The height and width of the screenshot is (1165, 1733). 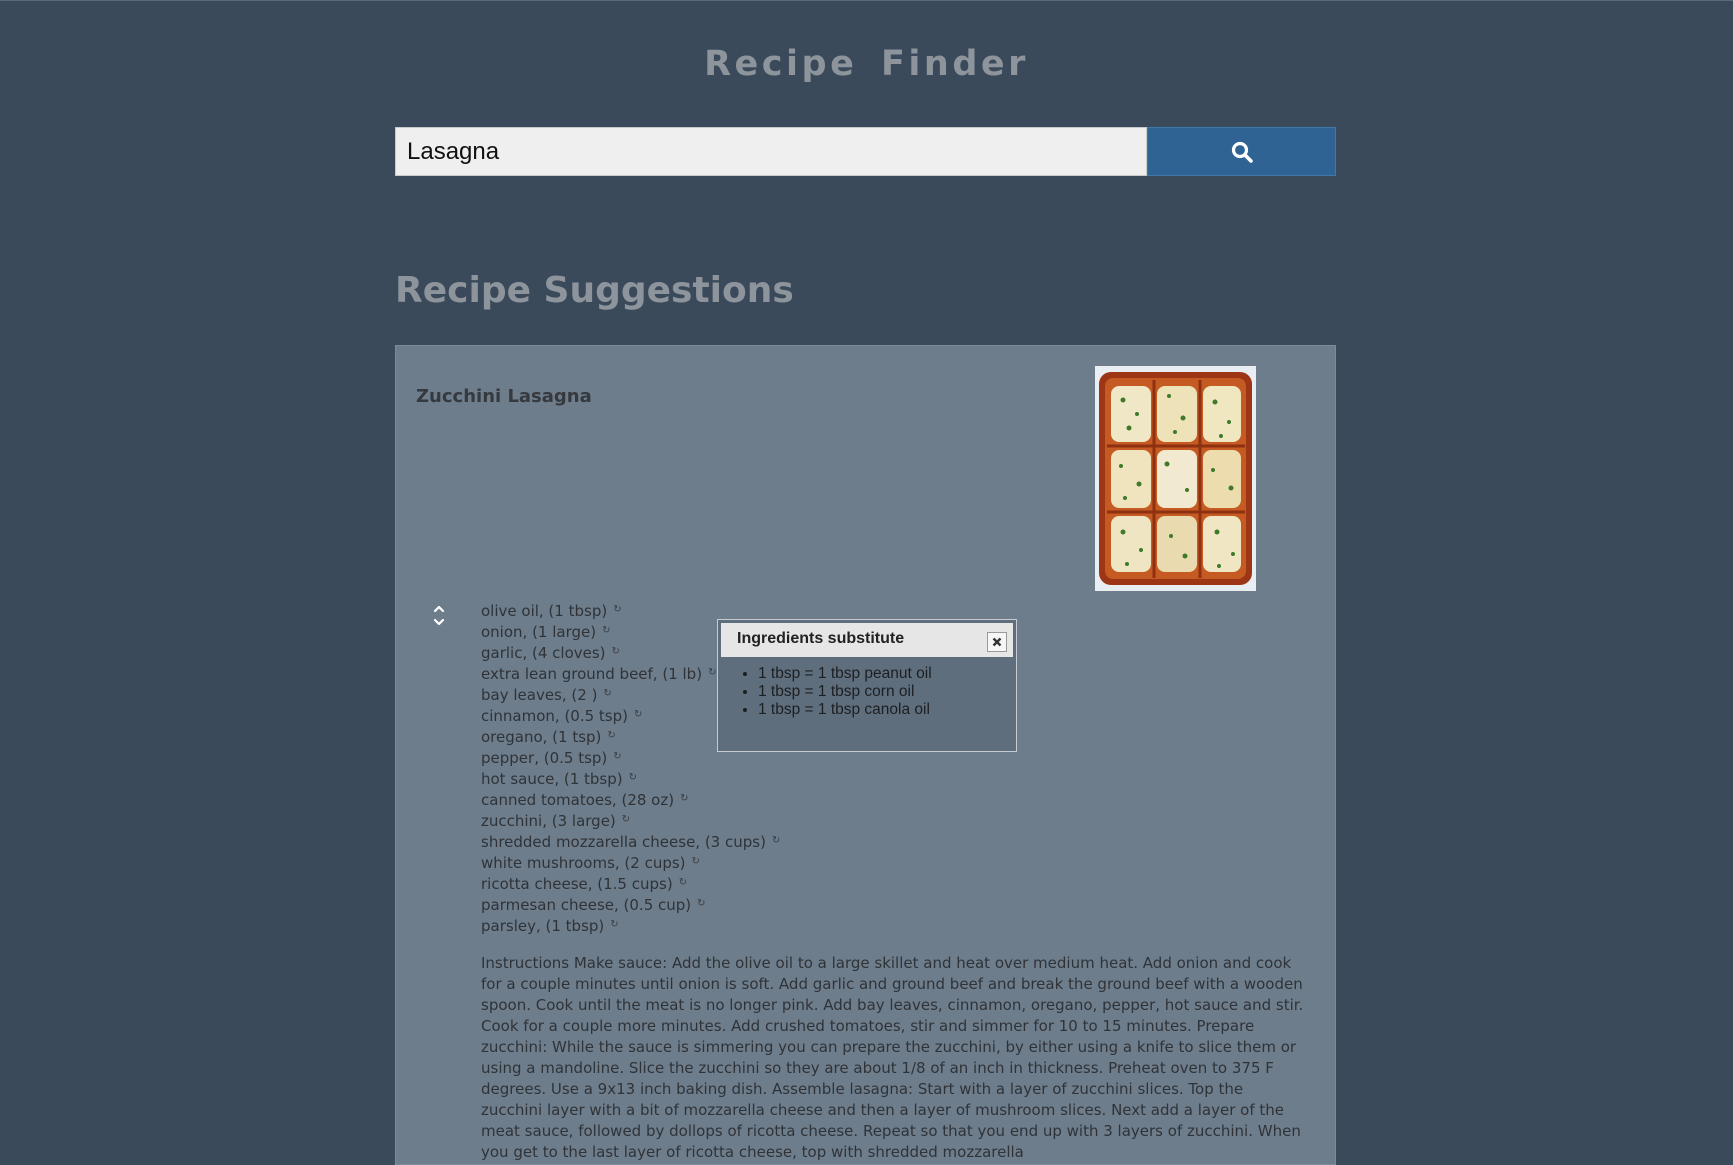 What do you see at coordinates (543, 926) in the screenshot?
I see `ingredient-label: parsley, (1 tbsp)` at bounding box center [543, 926].